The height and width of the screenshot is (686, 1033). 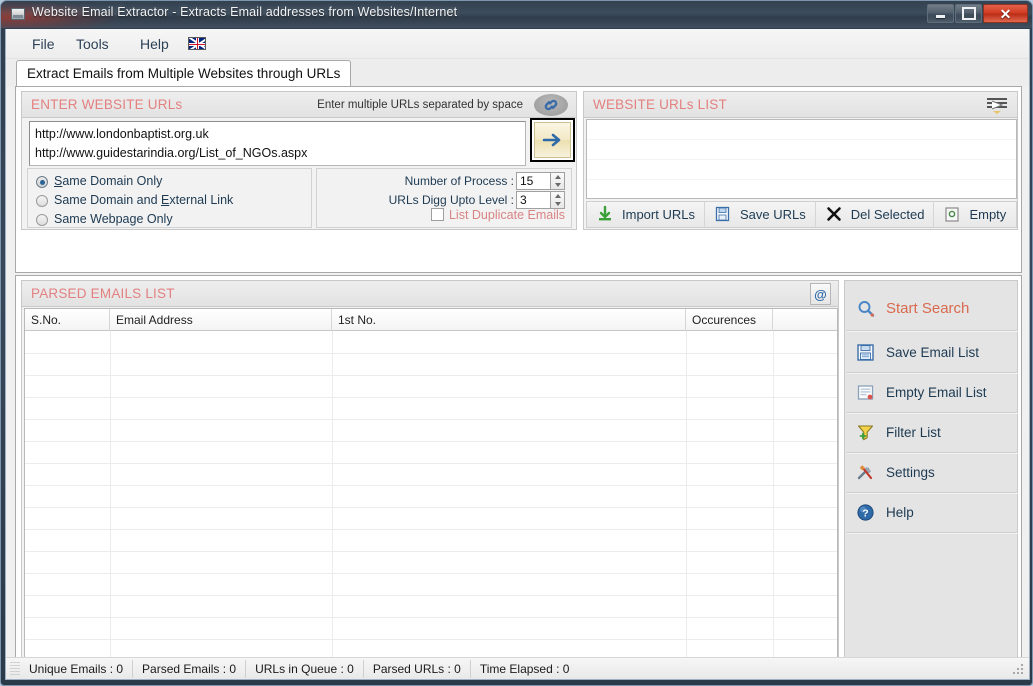 I want to click on minimize-button, so click(x=940, y=13).